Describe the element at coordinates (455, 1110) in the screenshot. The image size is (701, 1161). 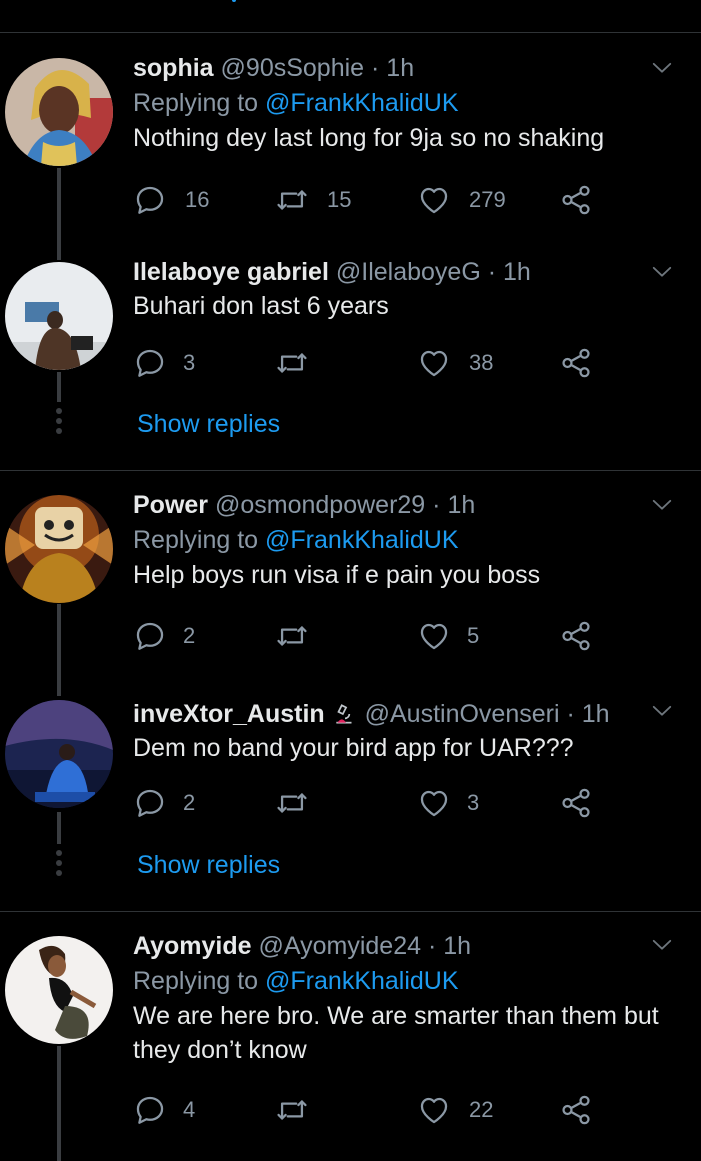
I see `like-button: 22` at that location.